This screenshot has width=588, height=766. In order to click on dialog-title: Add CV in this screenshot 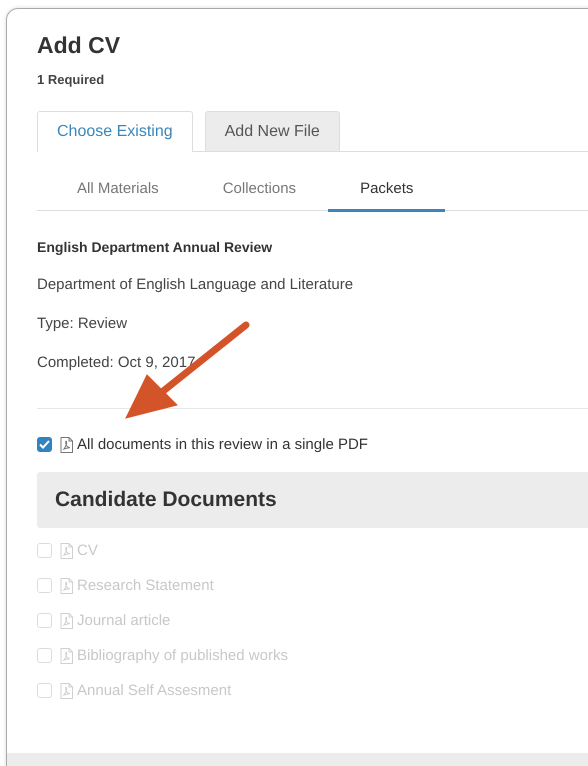, I will do `click(79, 45)`.